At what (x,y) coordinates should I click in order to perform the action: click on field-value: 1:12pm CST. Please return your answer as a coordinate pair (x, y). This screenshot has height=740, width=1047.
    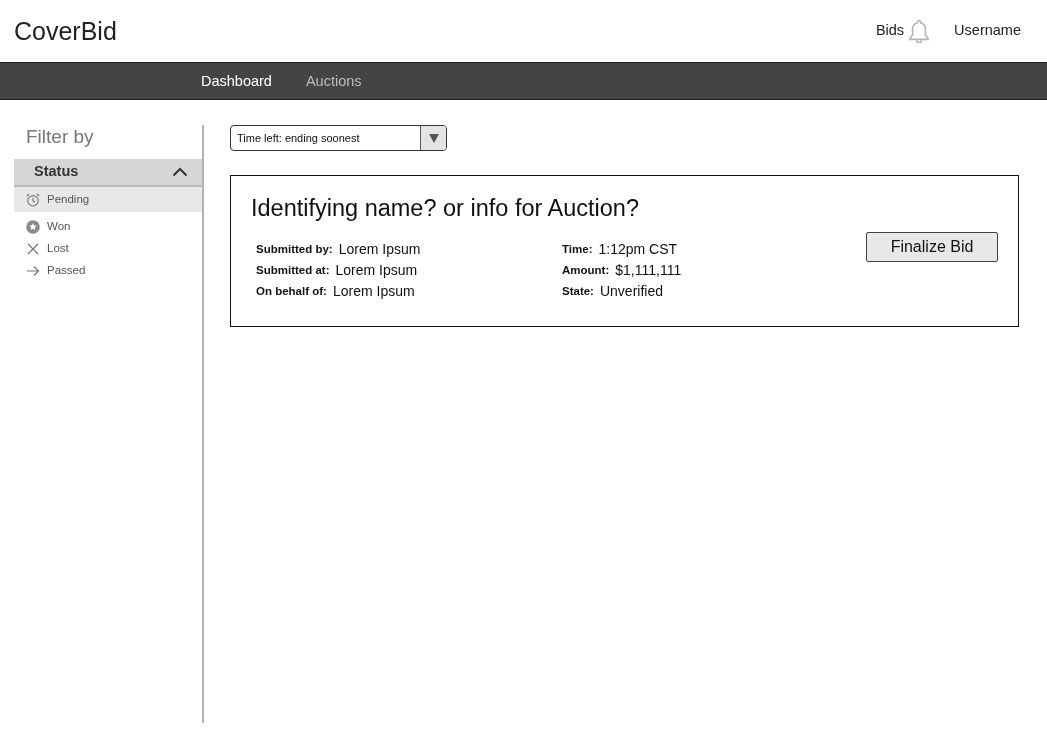
    Looking at the image, I should click on (638, 249).